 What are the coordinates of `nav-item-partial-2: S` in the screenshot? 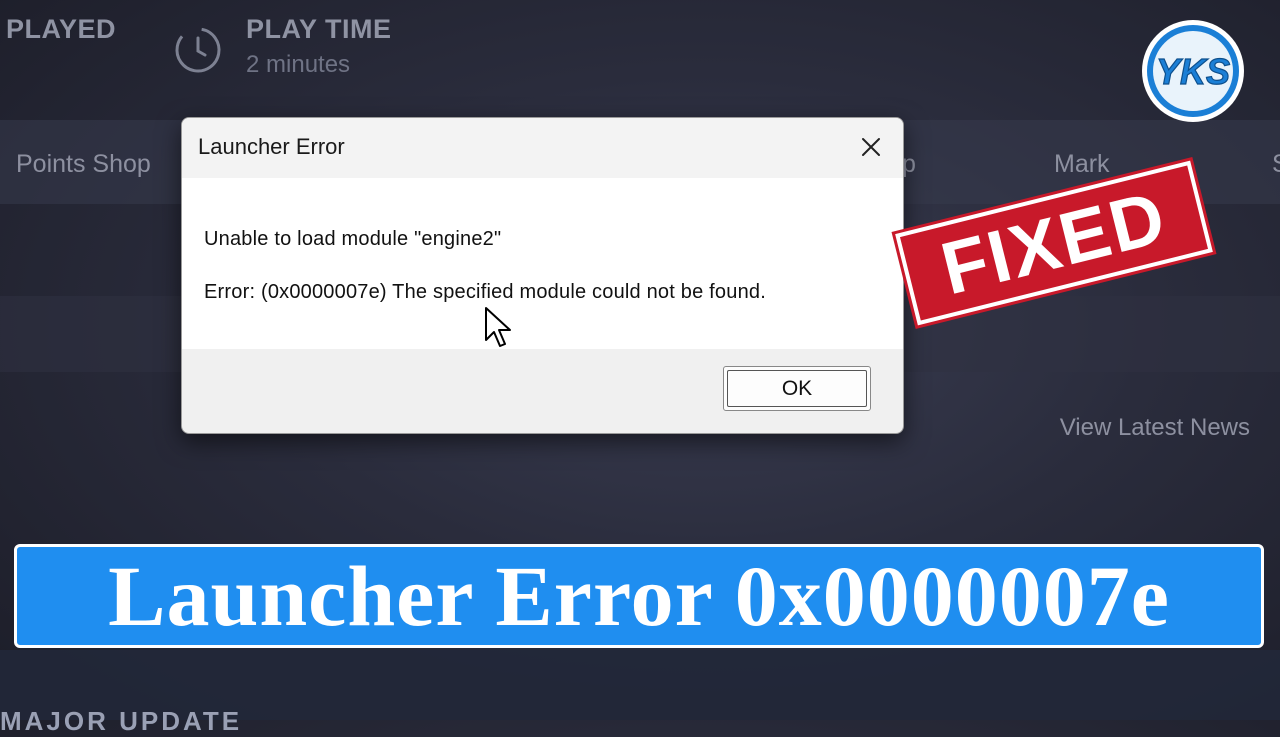 It's located at (1276, 164).